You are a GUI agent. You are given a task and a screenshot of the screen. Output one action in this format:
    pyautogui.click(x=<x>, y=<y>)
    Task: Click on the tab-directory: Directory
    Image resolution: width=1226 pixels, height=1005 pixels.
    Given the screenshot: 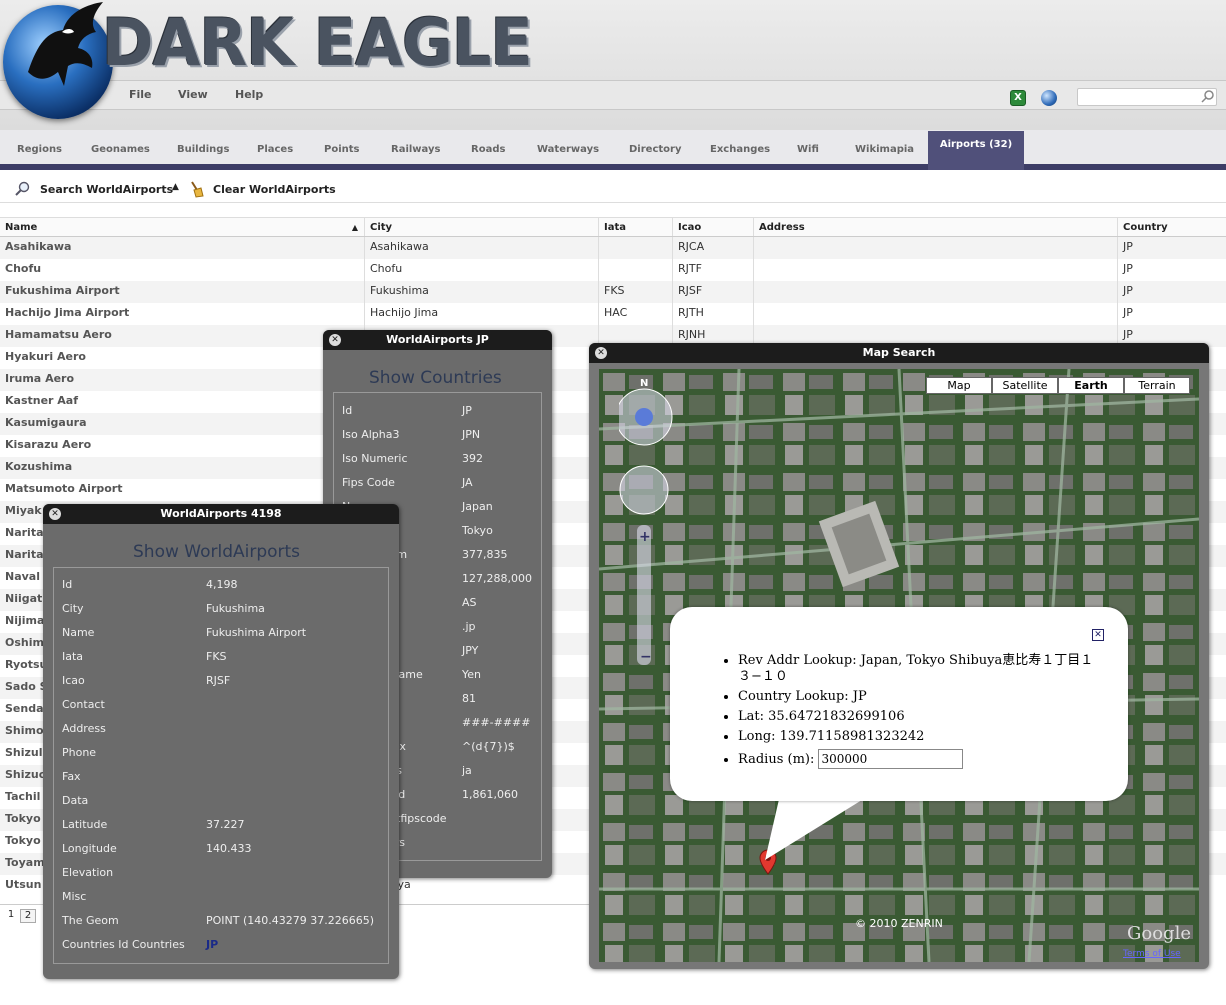 What is the action you would take?
    pyautogui.click(x=655, y=149)
    